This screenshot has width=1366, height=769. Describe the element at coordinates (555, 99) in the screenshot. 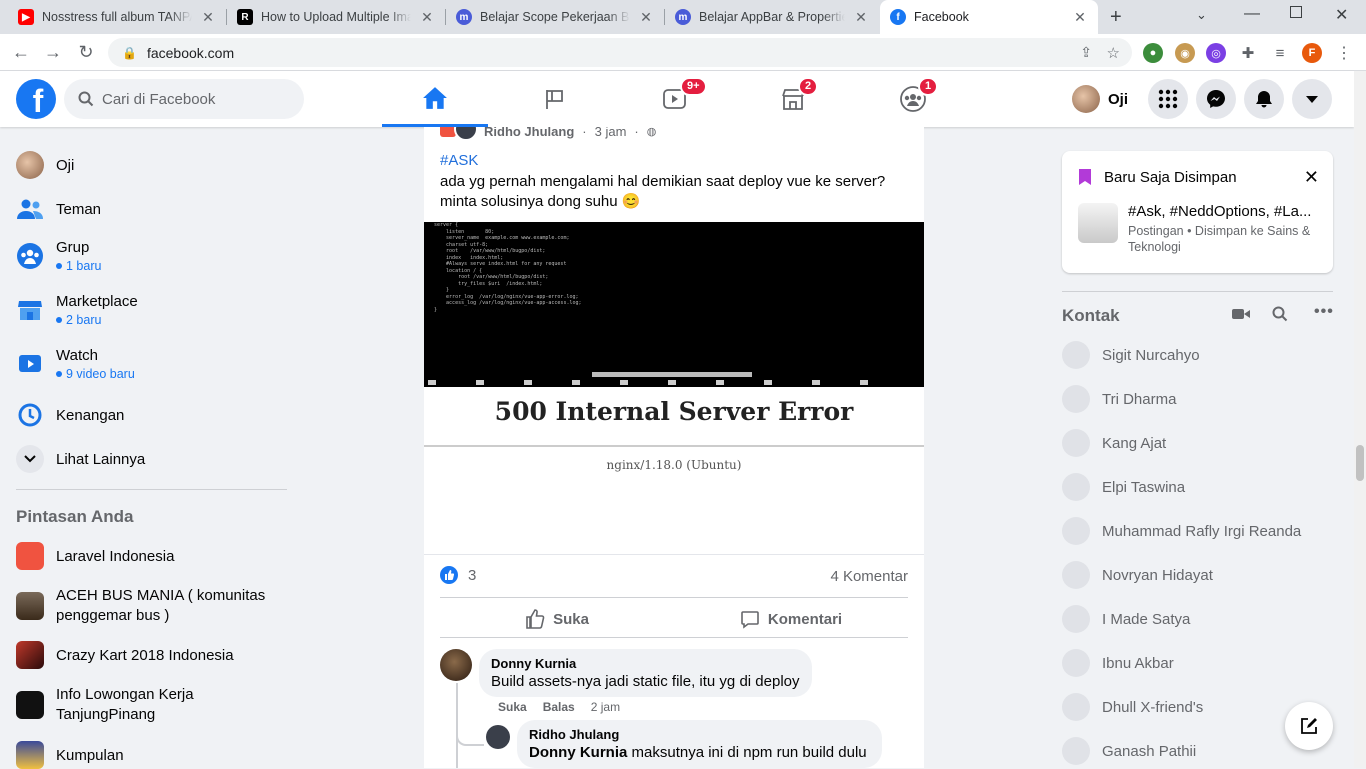

I see `nav-pages-tab` at that location.